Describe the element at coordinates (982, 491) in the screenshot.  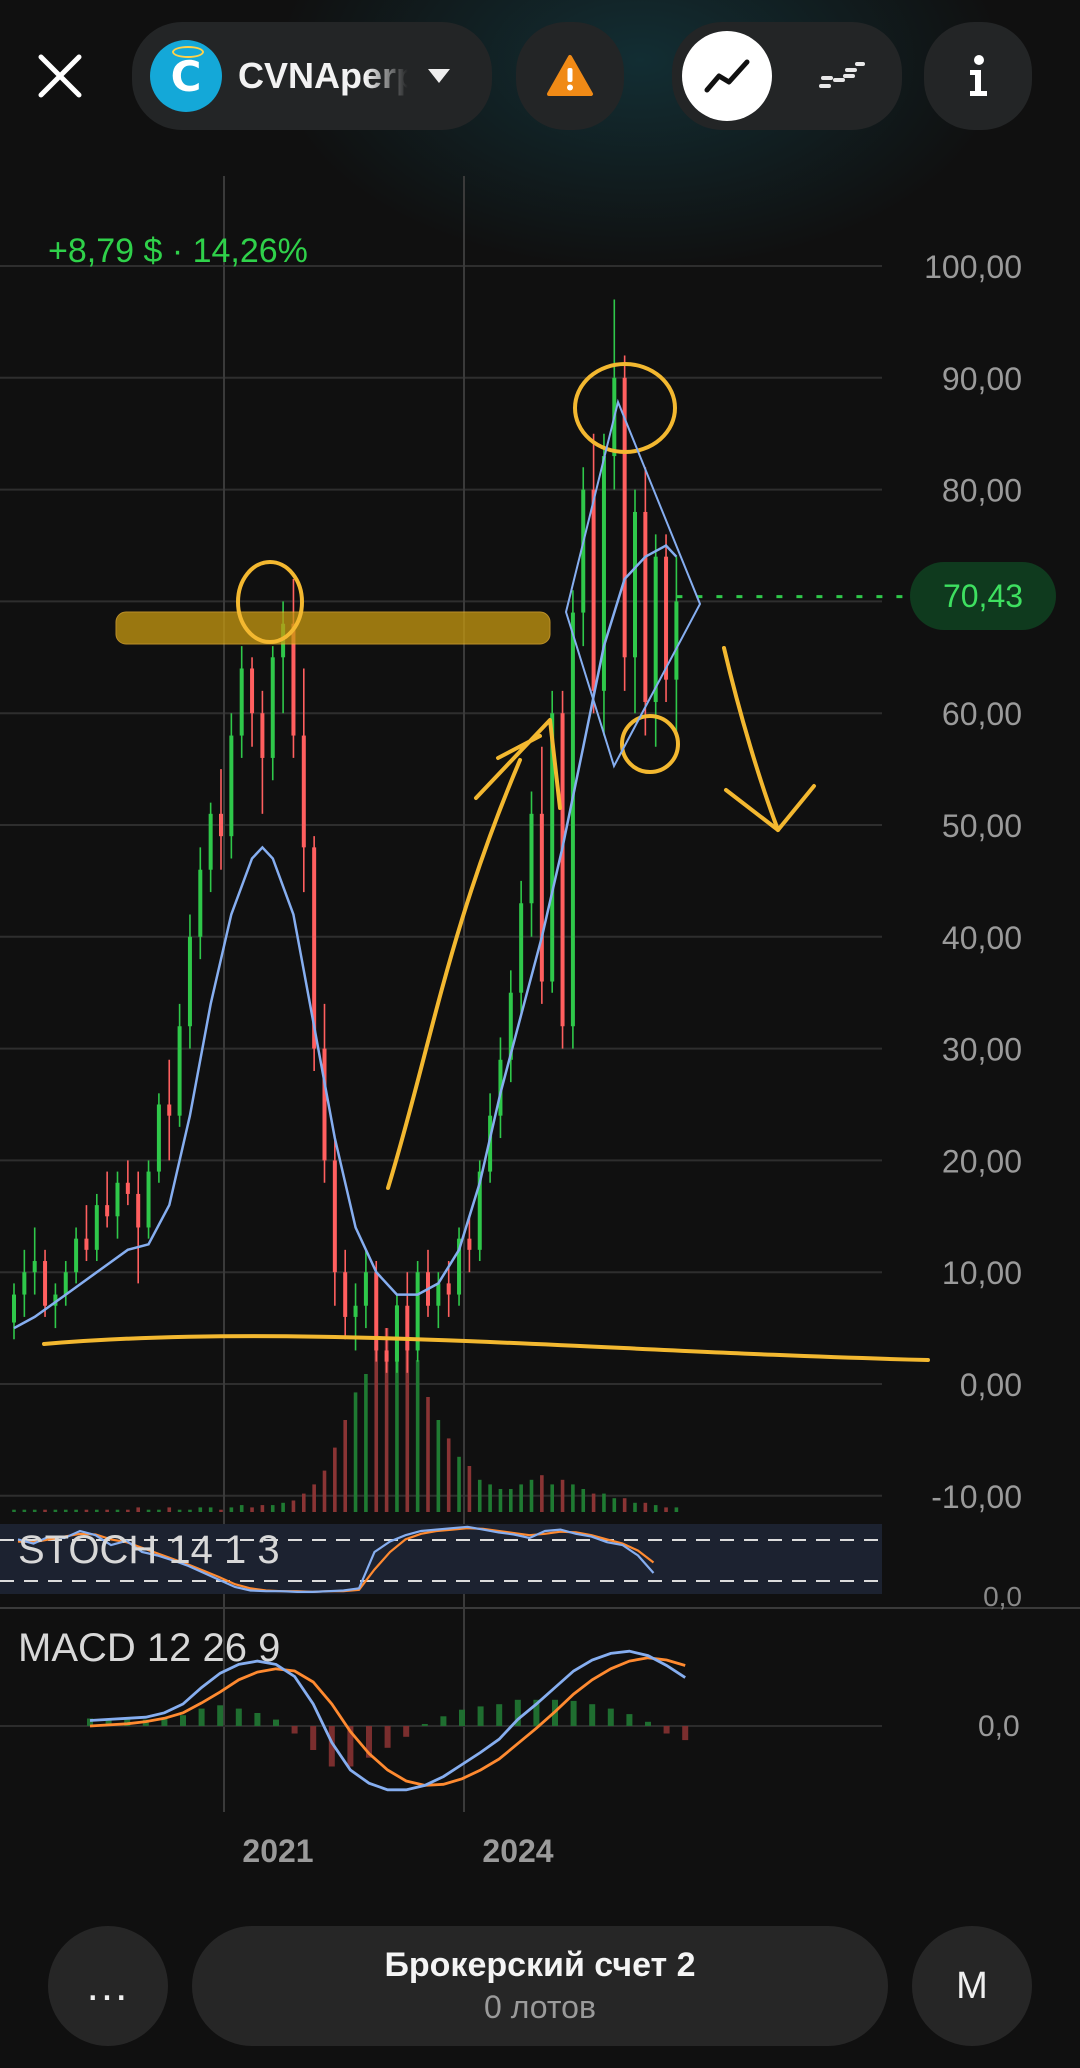
I see `y-tick-label: 80,00` at that location.